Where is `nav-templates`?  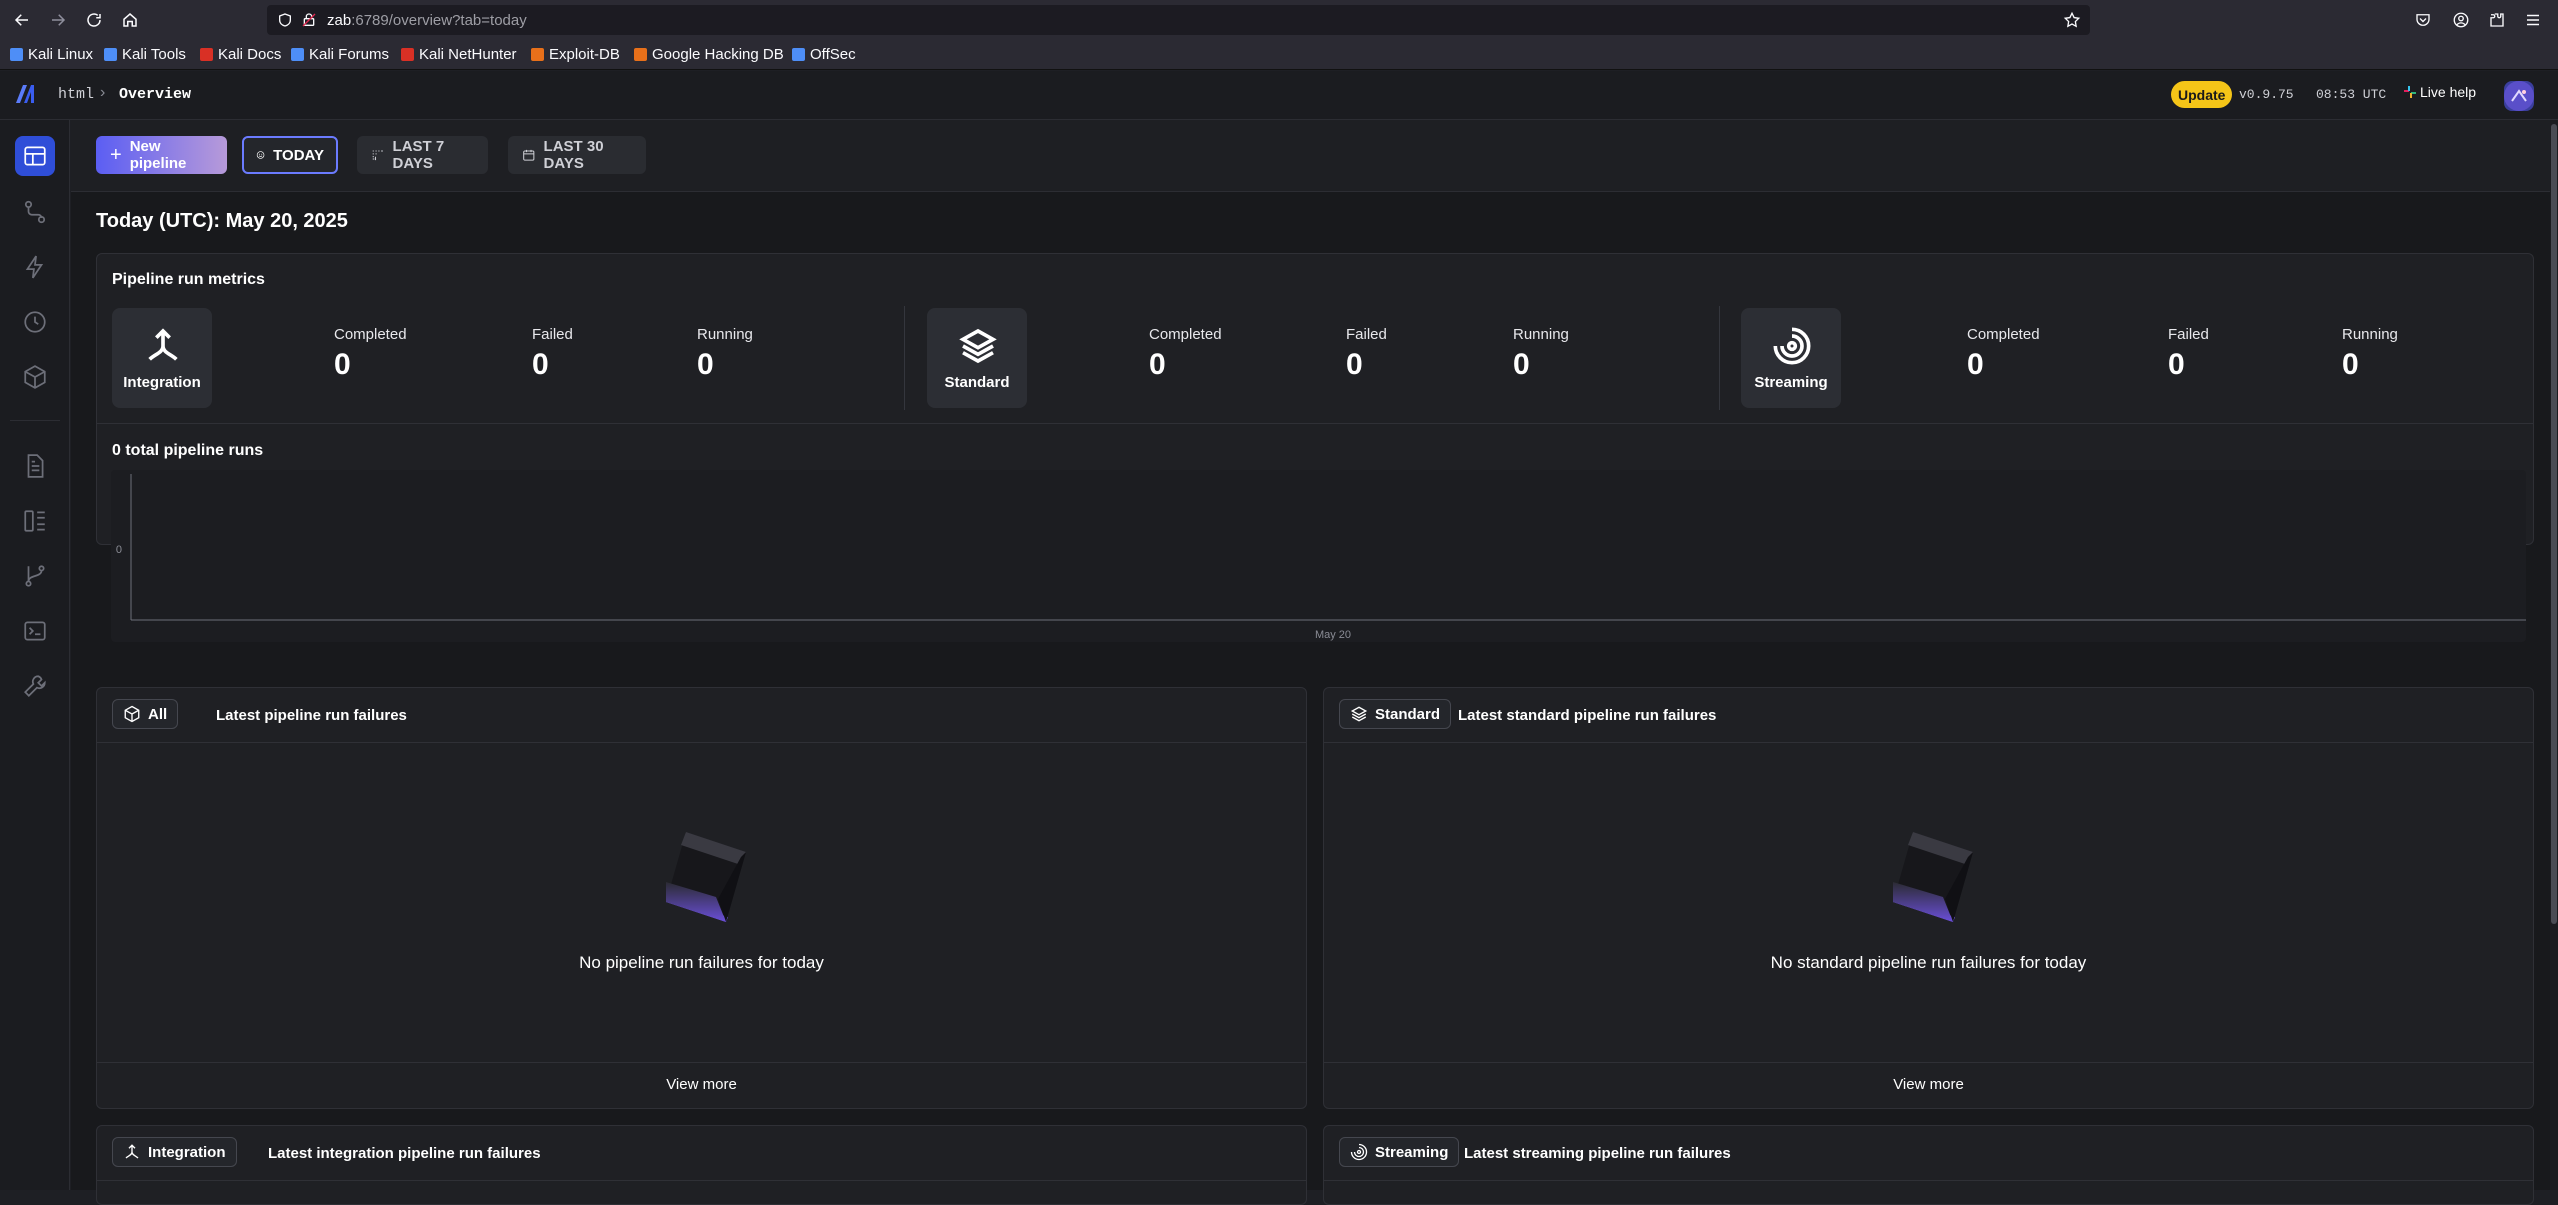
nav-templates is located at coordinates (35, 521).